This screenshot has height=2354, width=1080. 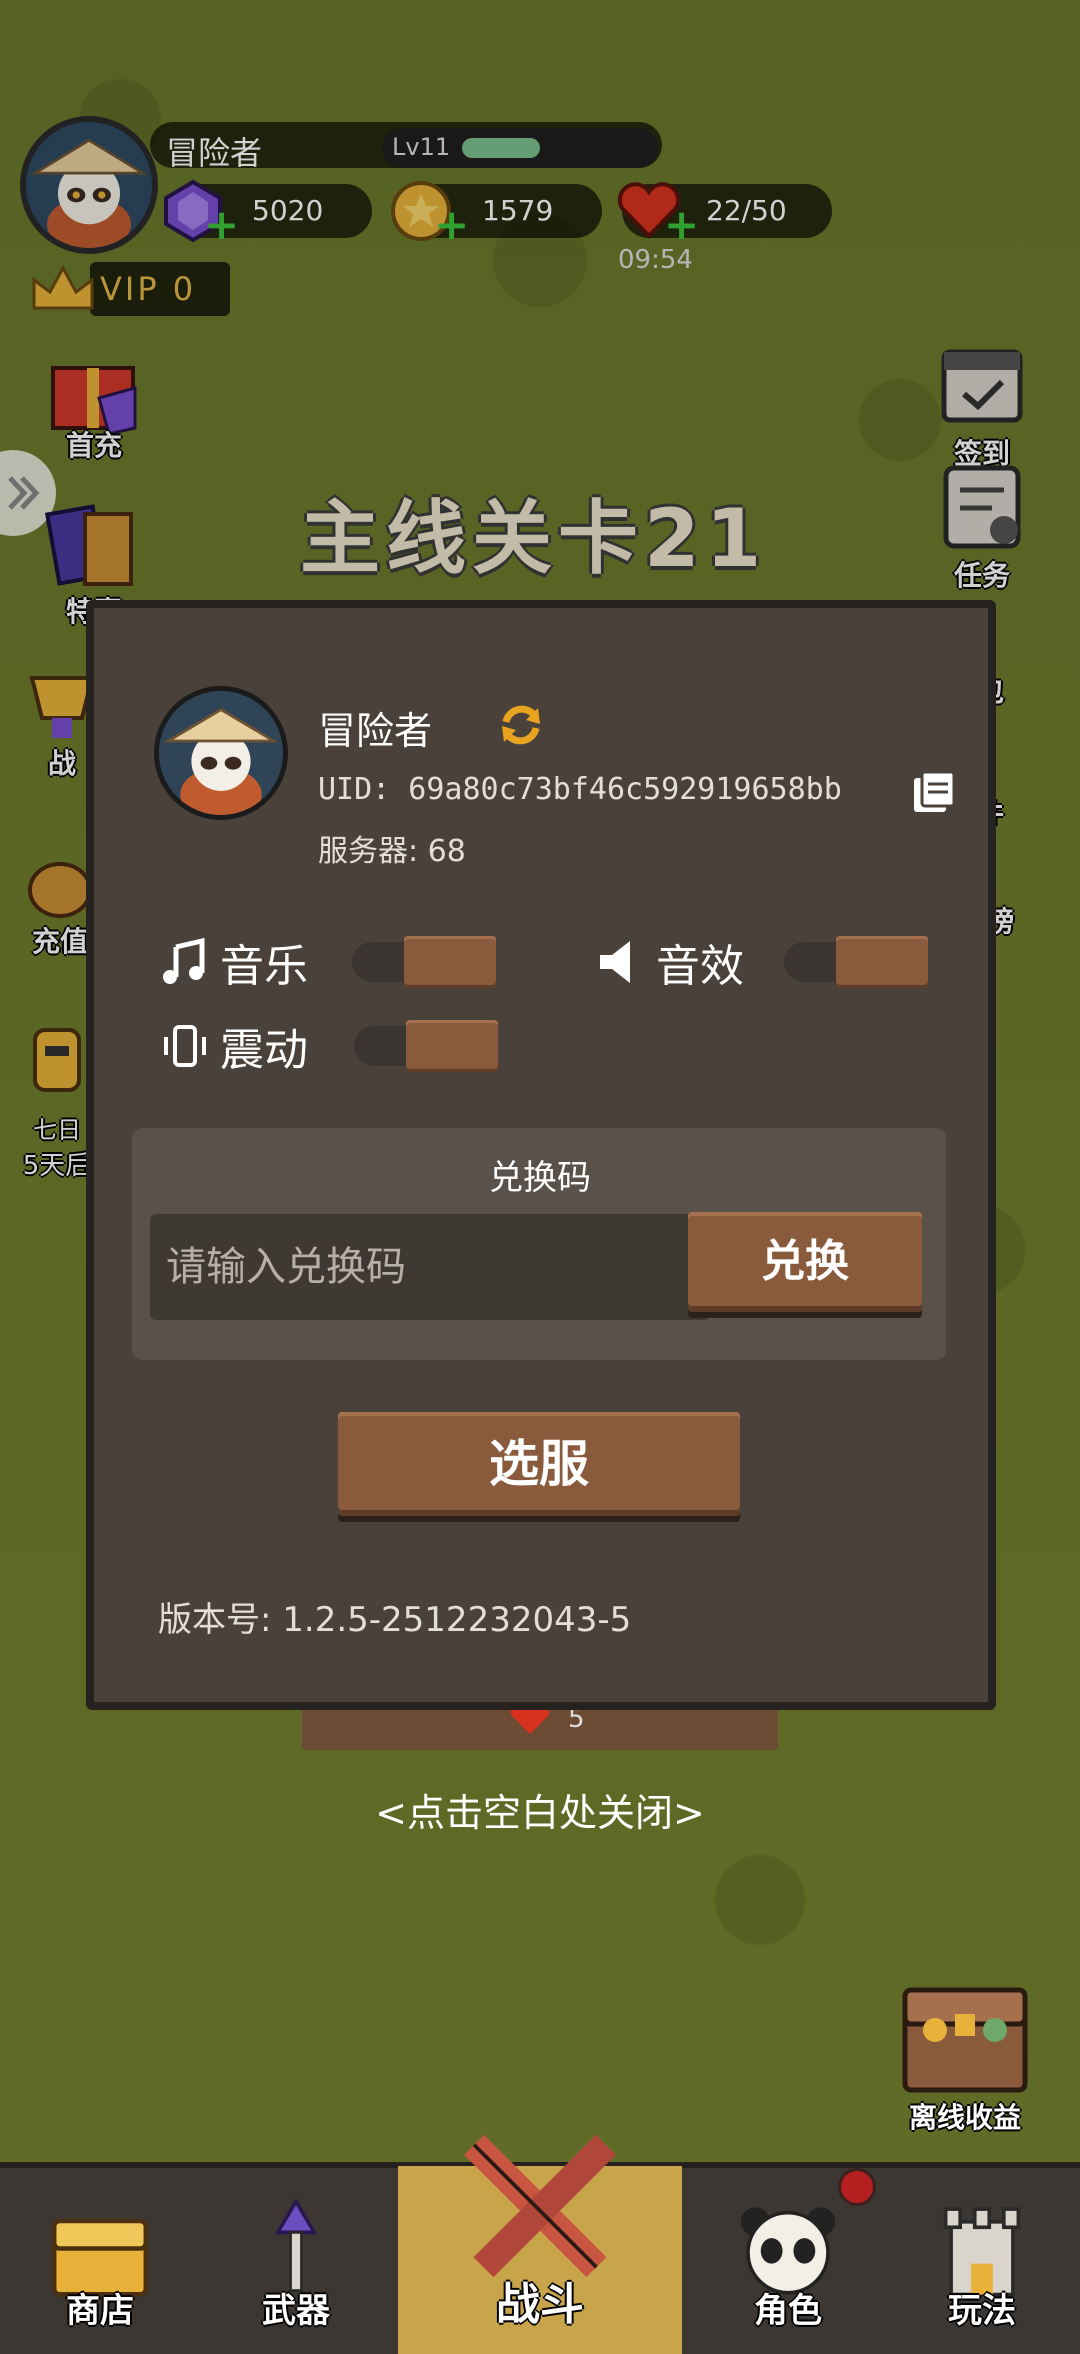 What do you see at coordinates (100, 2260) in the screenshot?
I see `nav-shop: 商店` at bounding box center [100, 2260].